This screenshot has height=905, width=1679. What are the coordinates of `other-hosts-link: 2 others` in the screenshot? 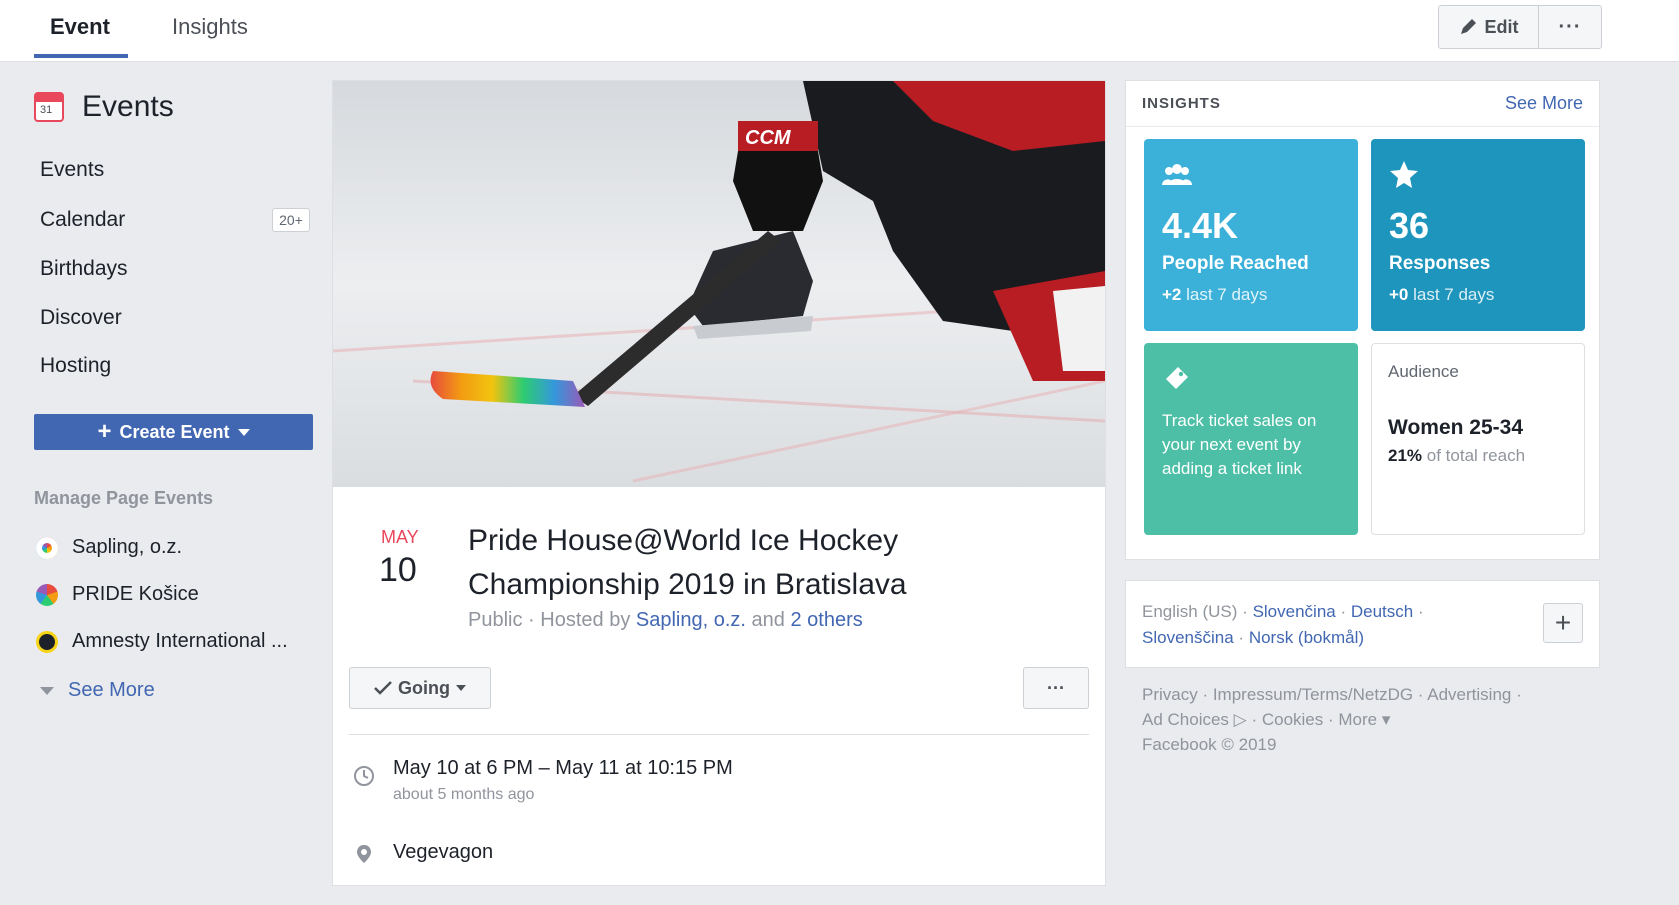 It's located at (826, 620).